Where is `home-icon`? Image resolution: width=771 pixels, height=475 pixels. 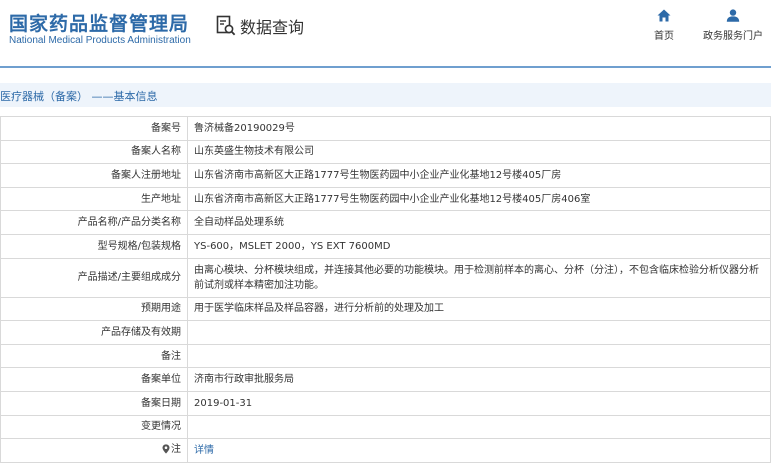 home-icon is located at coordinates (664, 15).